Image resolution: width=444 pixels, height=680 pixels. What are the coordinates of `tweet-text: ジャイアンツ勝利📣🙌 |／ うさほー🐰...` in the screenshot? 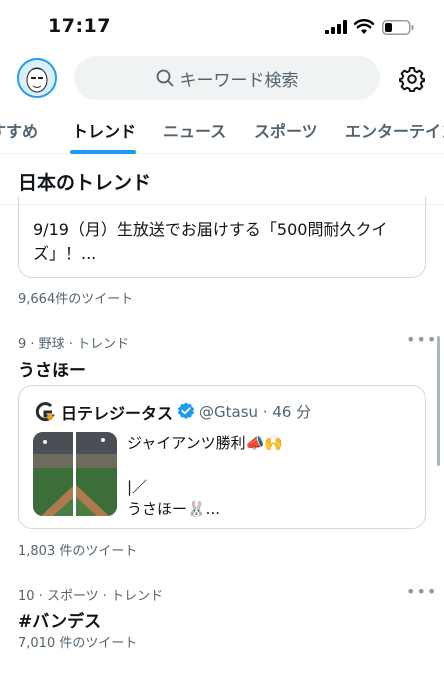 It's located at (205, 476).